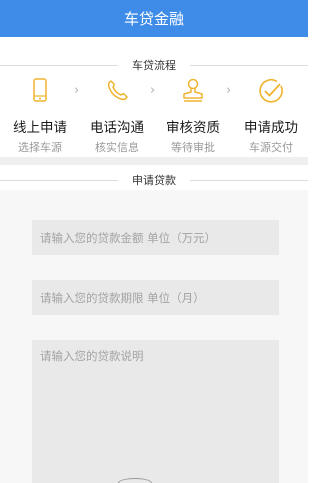  What do you see at coordinates (92, 356) in the screenshot?
I see `loan-description-placeholder: 请输入您的贷款说明` at bounding box center [92, 356].